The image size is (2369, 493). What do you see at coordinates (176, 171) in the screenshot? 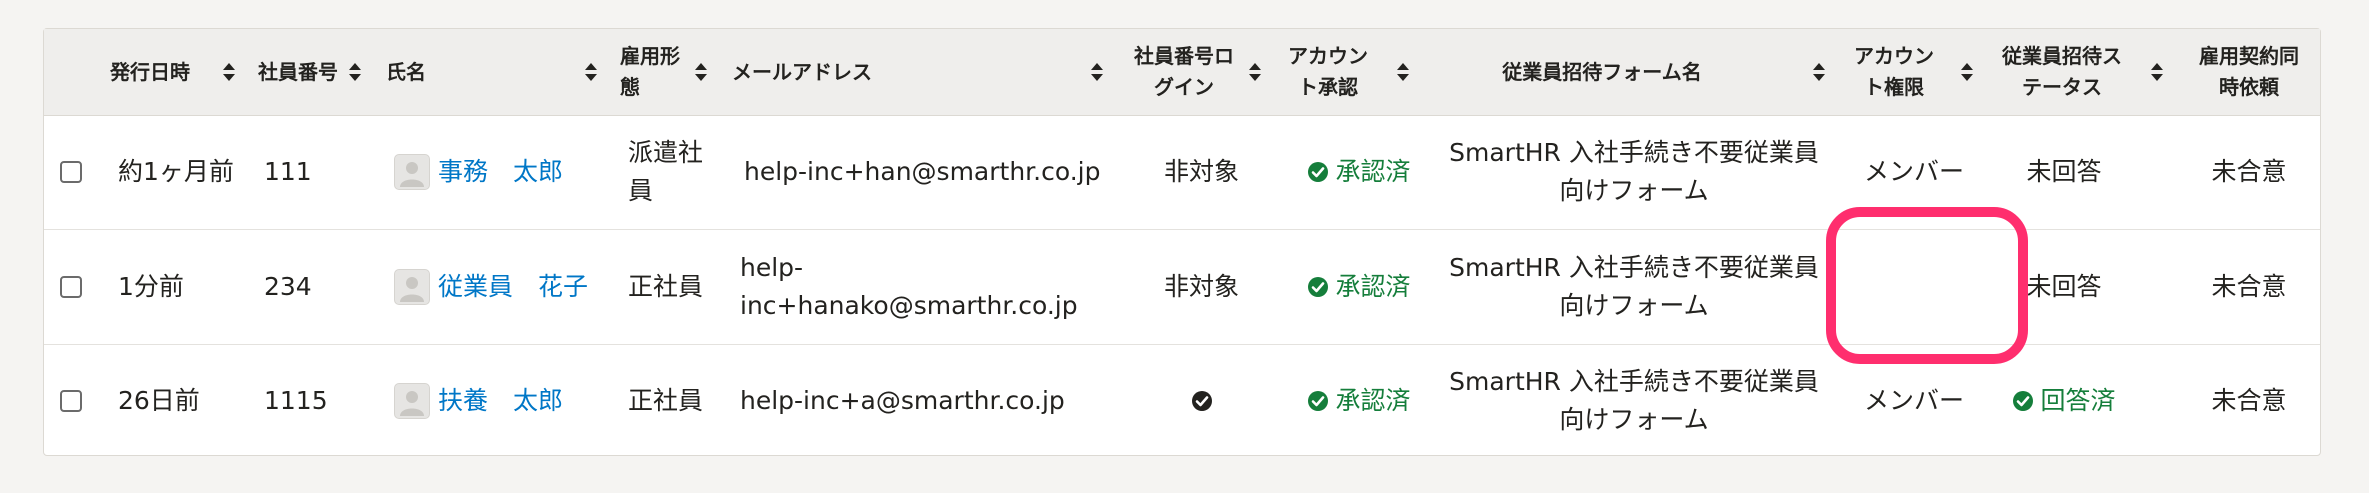
I see `issued-cell: 約1ヶ月前` at bounding box center [176, 171].